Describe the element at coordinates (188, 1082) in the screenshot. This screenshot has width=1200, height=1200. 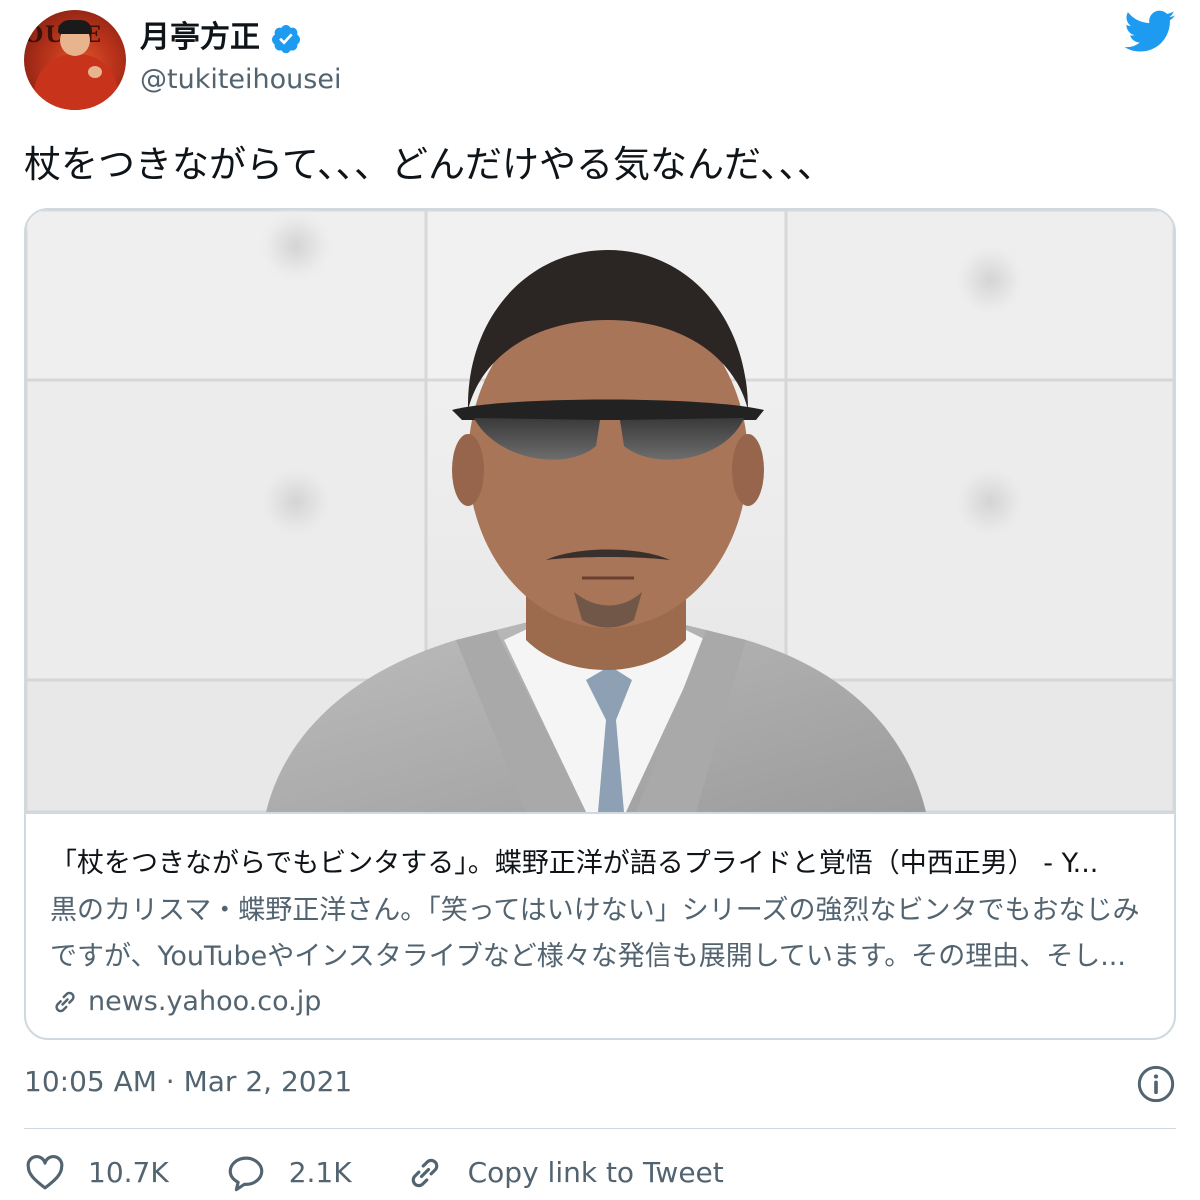
I see `timestamp: 10:05 AM · Mar 2, 2021` at that location.